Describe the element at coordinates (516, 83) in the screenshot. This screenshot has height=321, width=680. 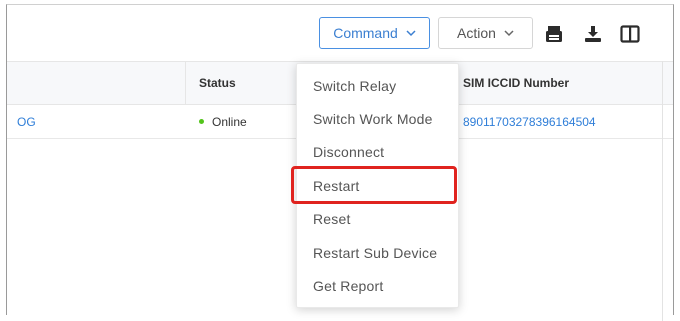
I see `column-header-sim-iccid: SIM ICCID Number` at that location.